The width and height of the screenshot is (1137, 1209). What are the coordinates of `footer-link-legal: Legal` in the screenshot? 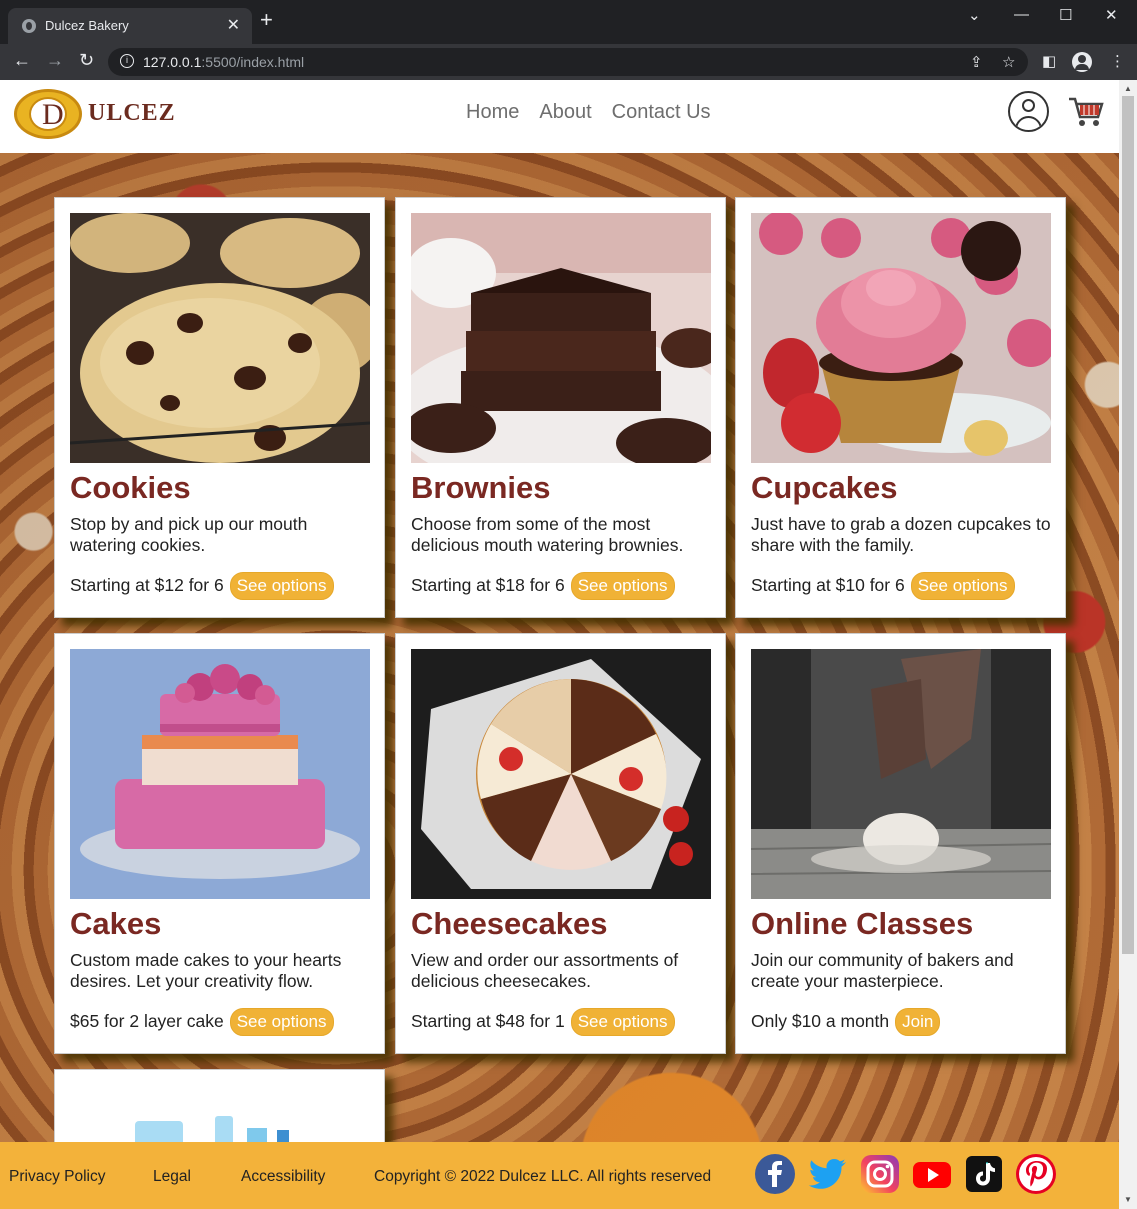 It's located at (172, 1177).